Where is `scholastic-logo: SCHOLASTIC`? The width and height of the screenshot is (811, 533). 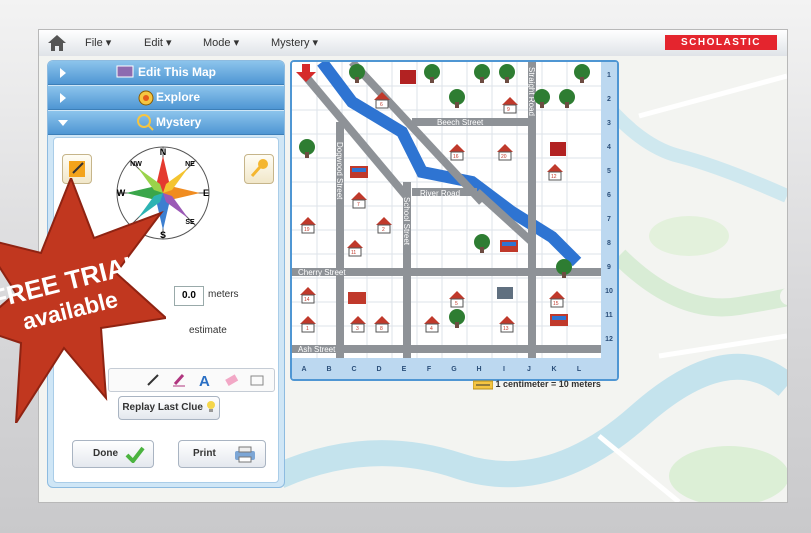
scholastic-logo: SCHOLASTIC is located at coordinates (721, 42).